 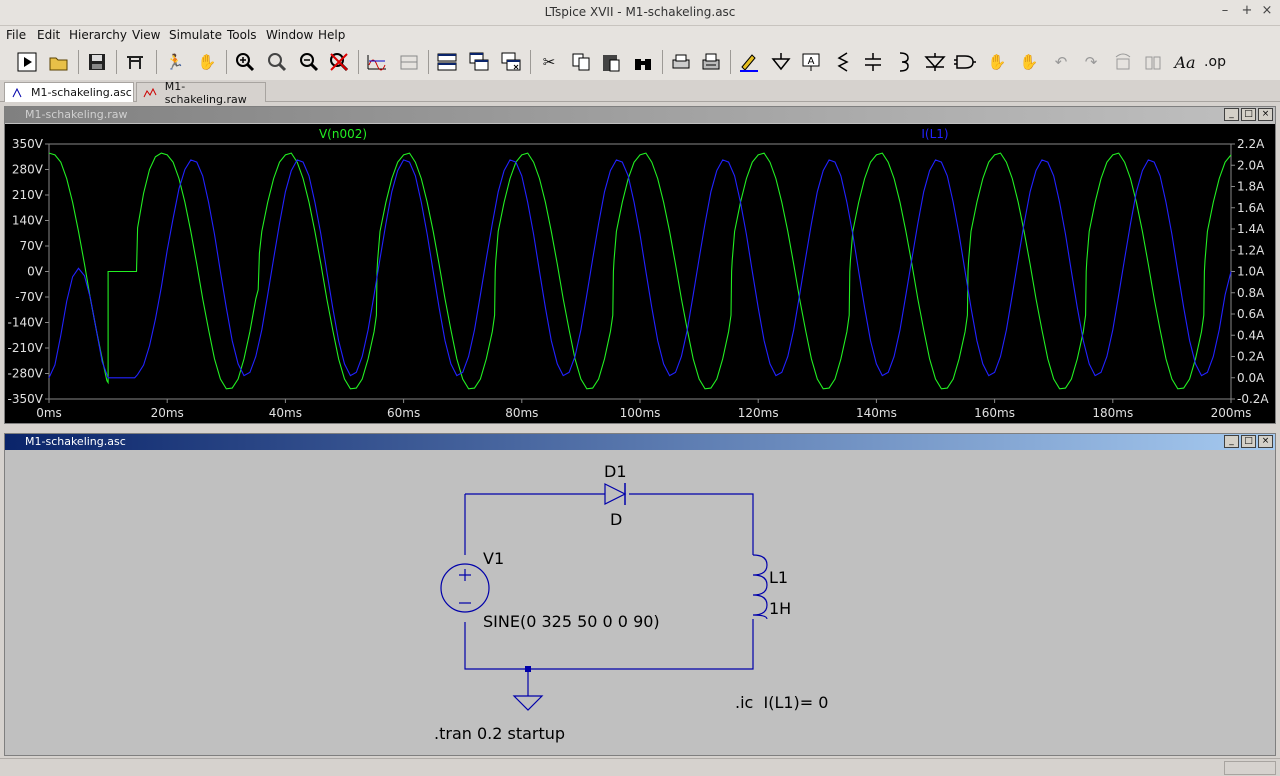 What do you see at coordinates (1251, 357) in the screenshot?
I see `y-right-tick-label: 0.2A` at bounding box center [1251, 357].